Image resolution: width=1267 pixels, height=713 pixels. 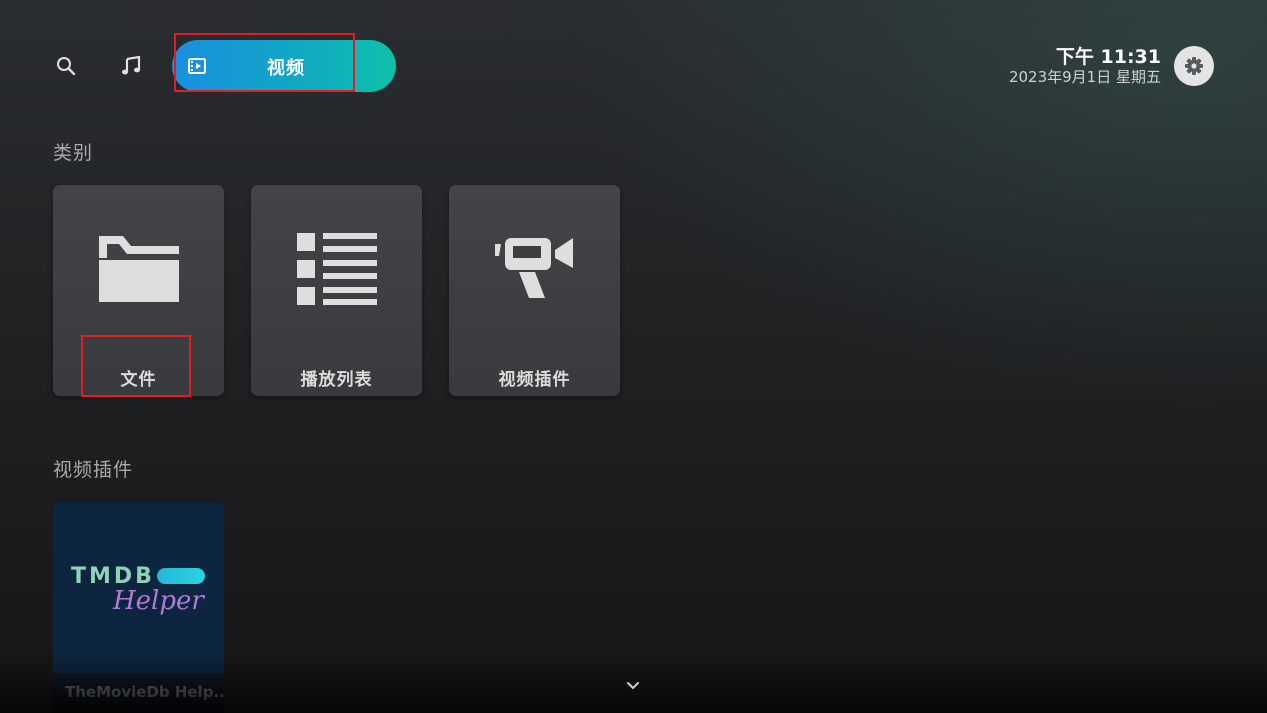 I want to click on search-button, so click(x=66, y=66).